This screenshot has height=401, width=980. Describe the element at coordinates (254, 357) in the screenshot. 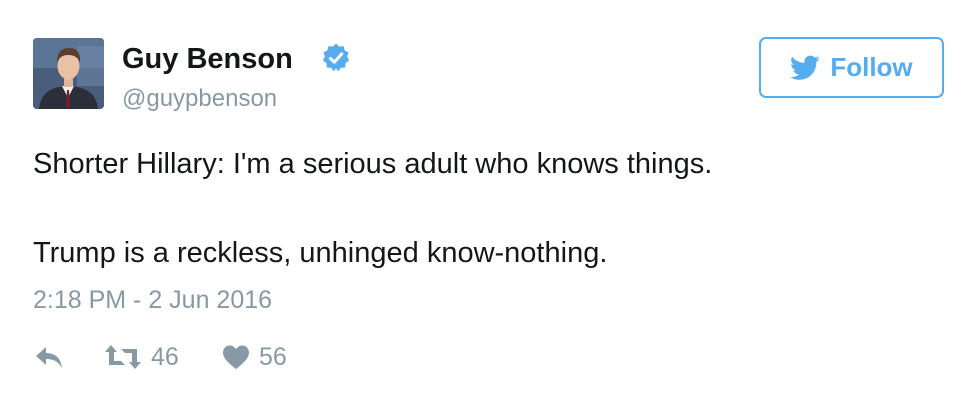

I see `like-button: 56` at that location.